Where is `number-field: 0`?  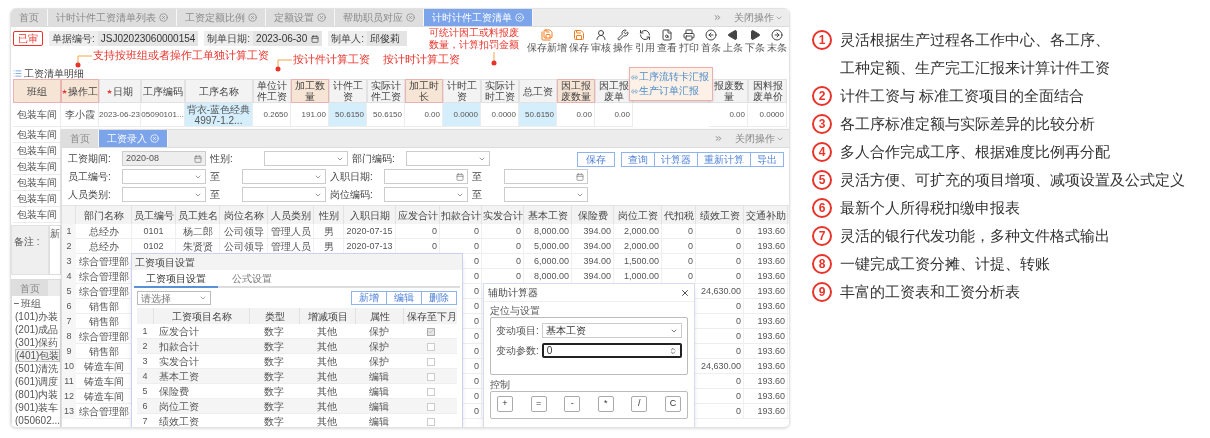
number-field: 0 is located at coordinates (611, 350).